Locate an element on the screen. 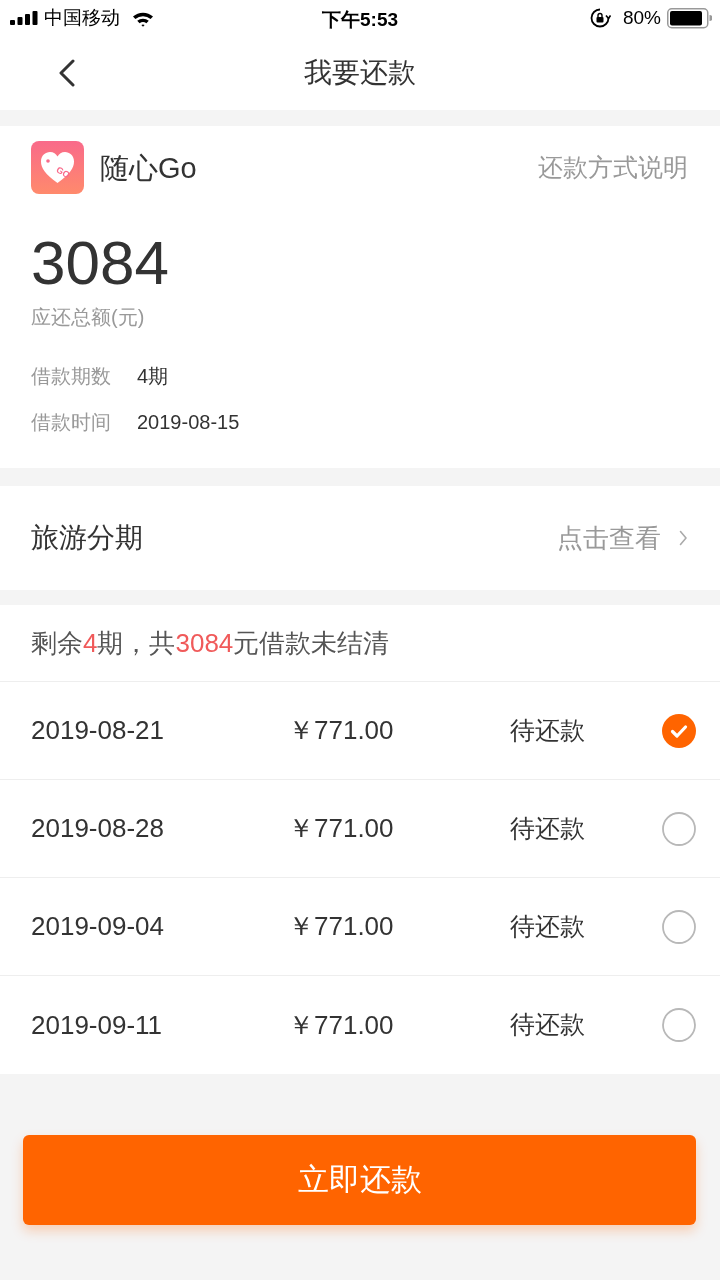  app-logo-icon: GO is located at coordinates (57, 167).